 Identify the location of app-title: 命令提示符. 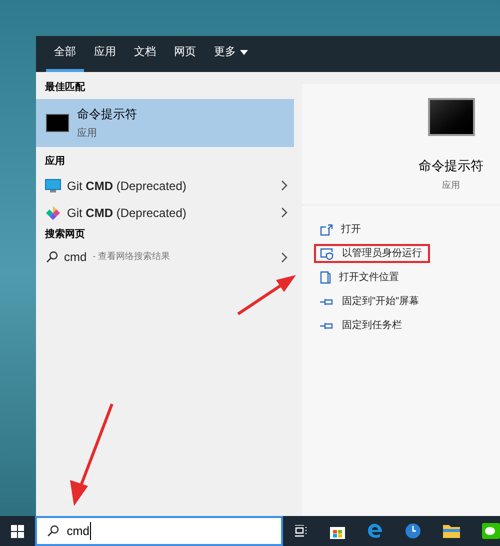
(107, 114).